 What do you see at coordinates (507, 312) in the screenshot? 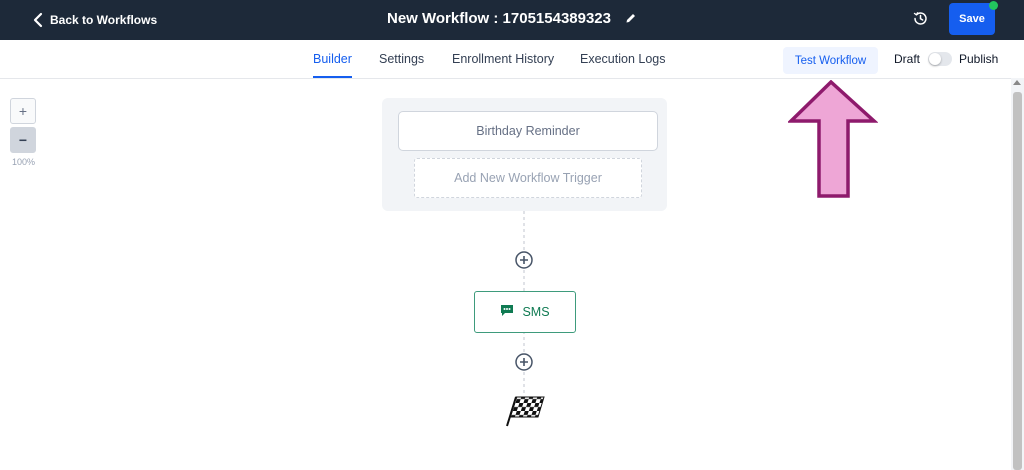
I see `chat-message-icon` at bounding box center [507, 312].